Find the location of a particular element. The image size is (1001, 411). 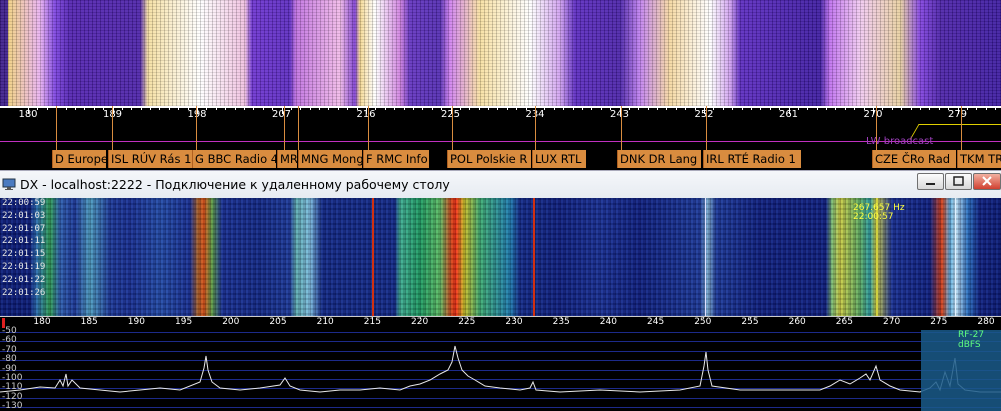

scale-tick-label: 240 is located at coordinates (608, 322).